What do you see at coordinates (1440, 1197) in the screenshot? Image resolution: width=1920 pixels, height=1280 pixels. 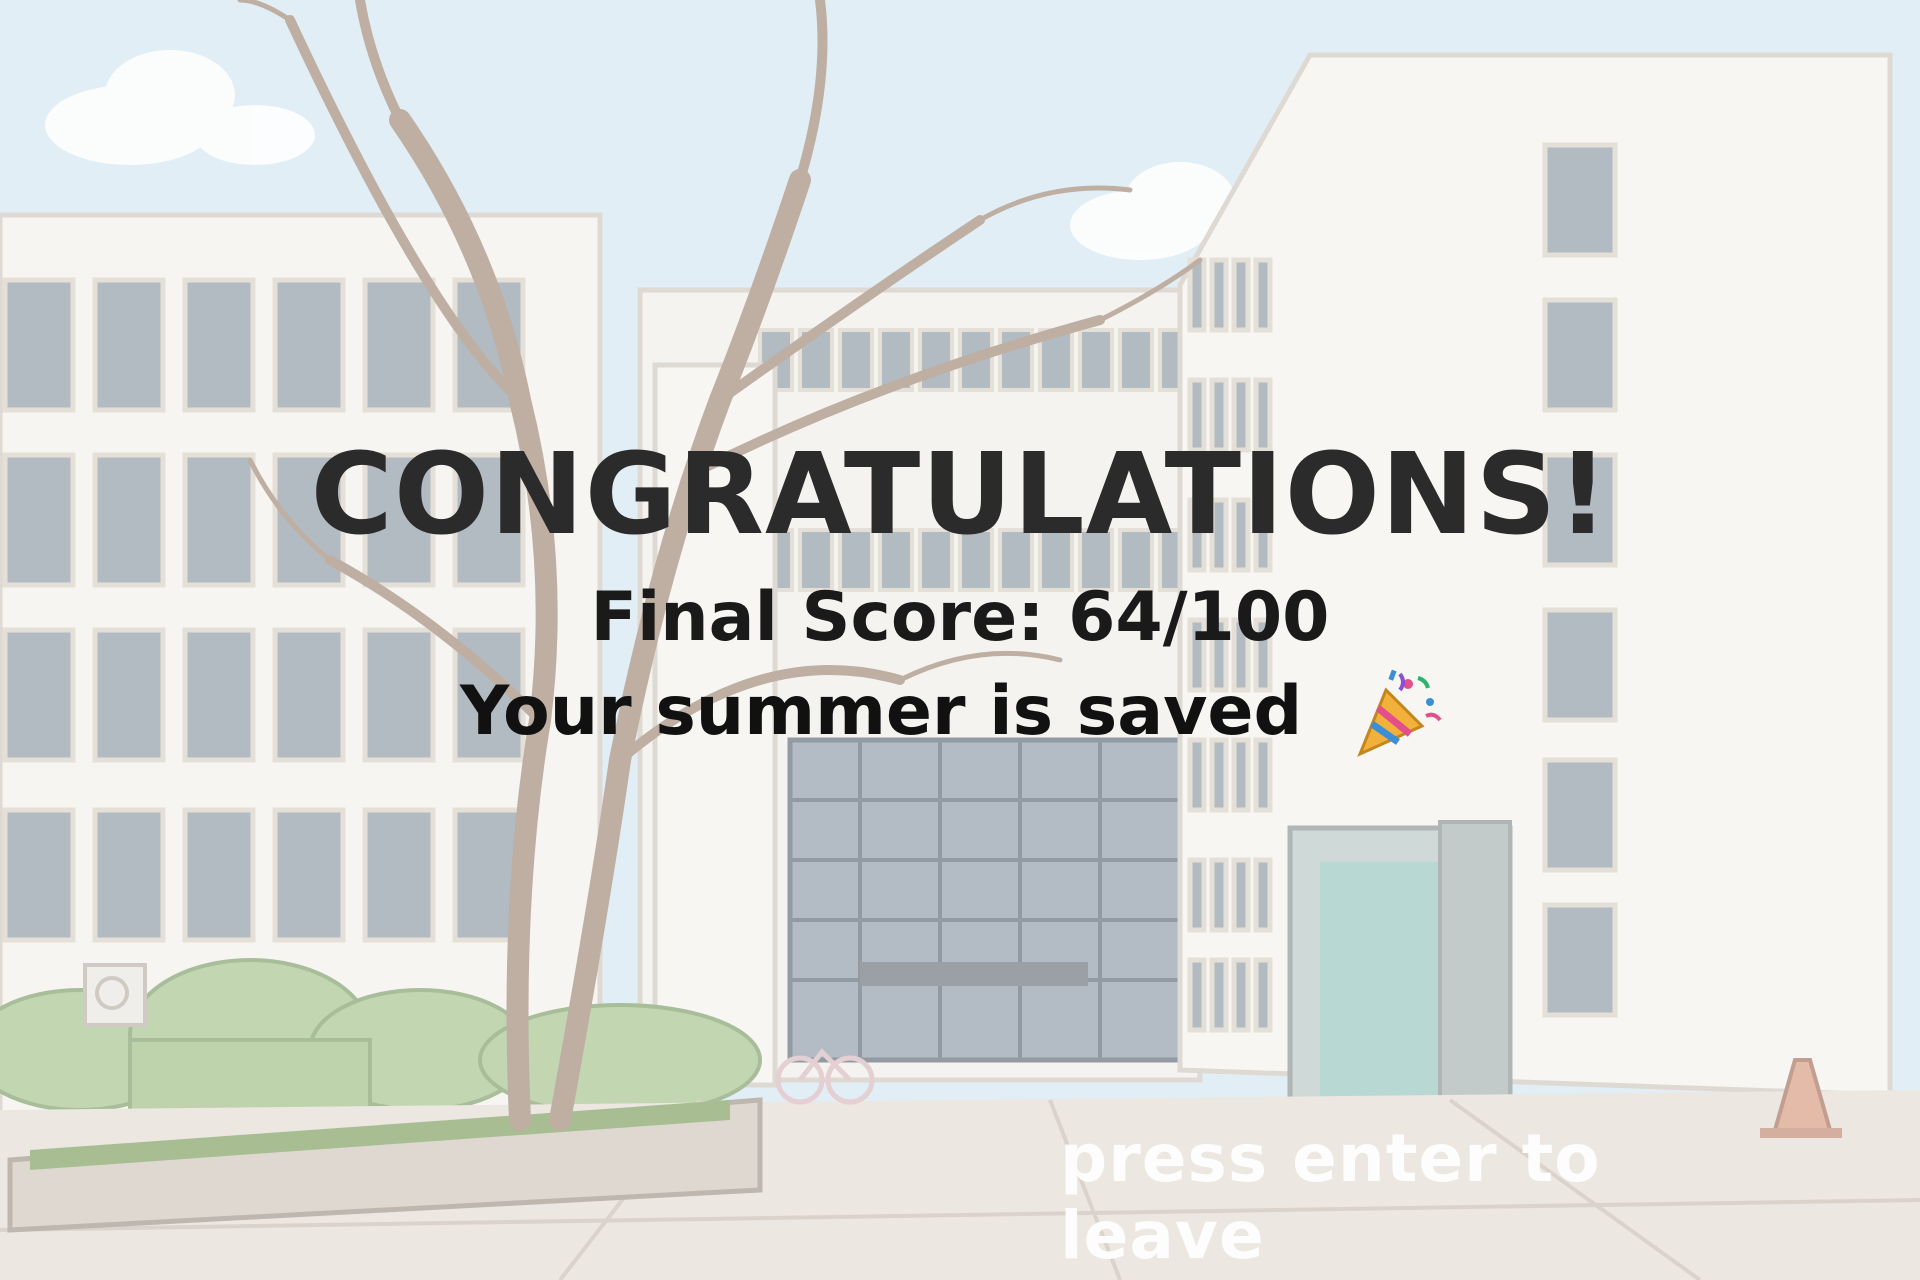 I see `press-enter-prompt: press enter to leave` at bounding box center [1440, 1197].